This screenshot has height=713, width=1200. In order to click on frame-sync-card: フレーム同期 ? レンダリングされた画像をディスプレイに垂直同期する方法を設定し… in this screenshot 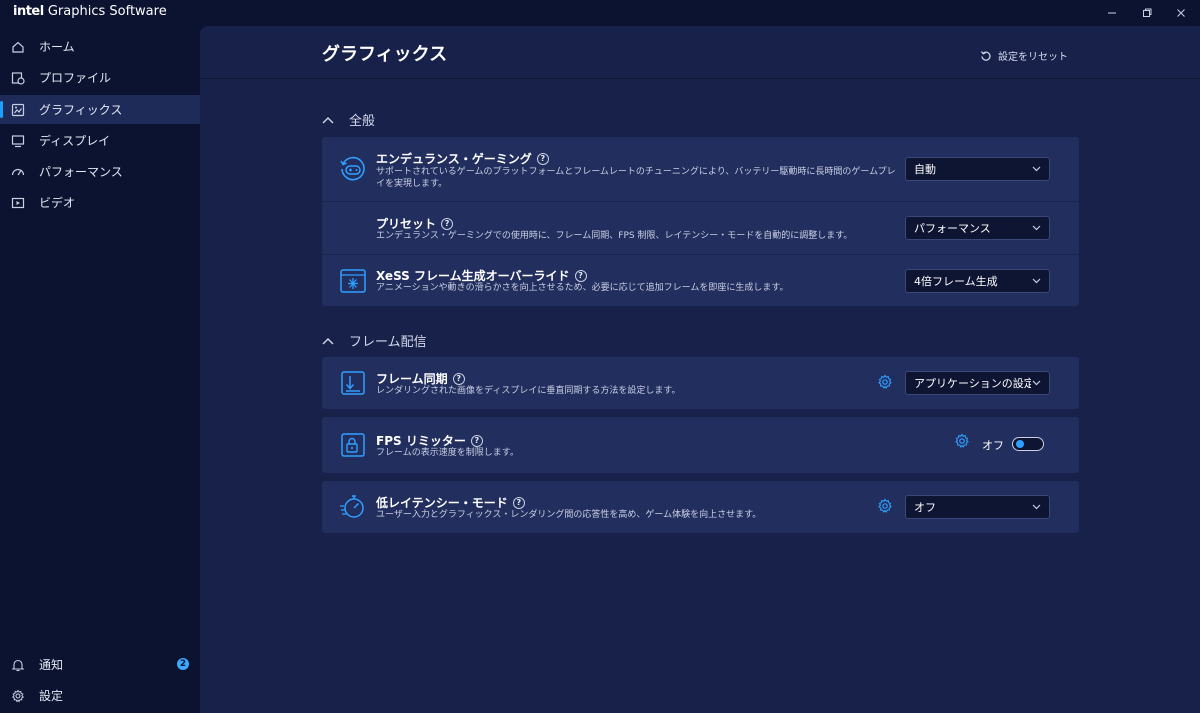, I will do `click(700, 383)`.